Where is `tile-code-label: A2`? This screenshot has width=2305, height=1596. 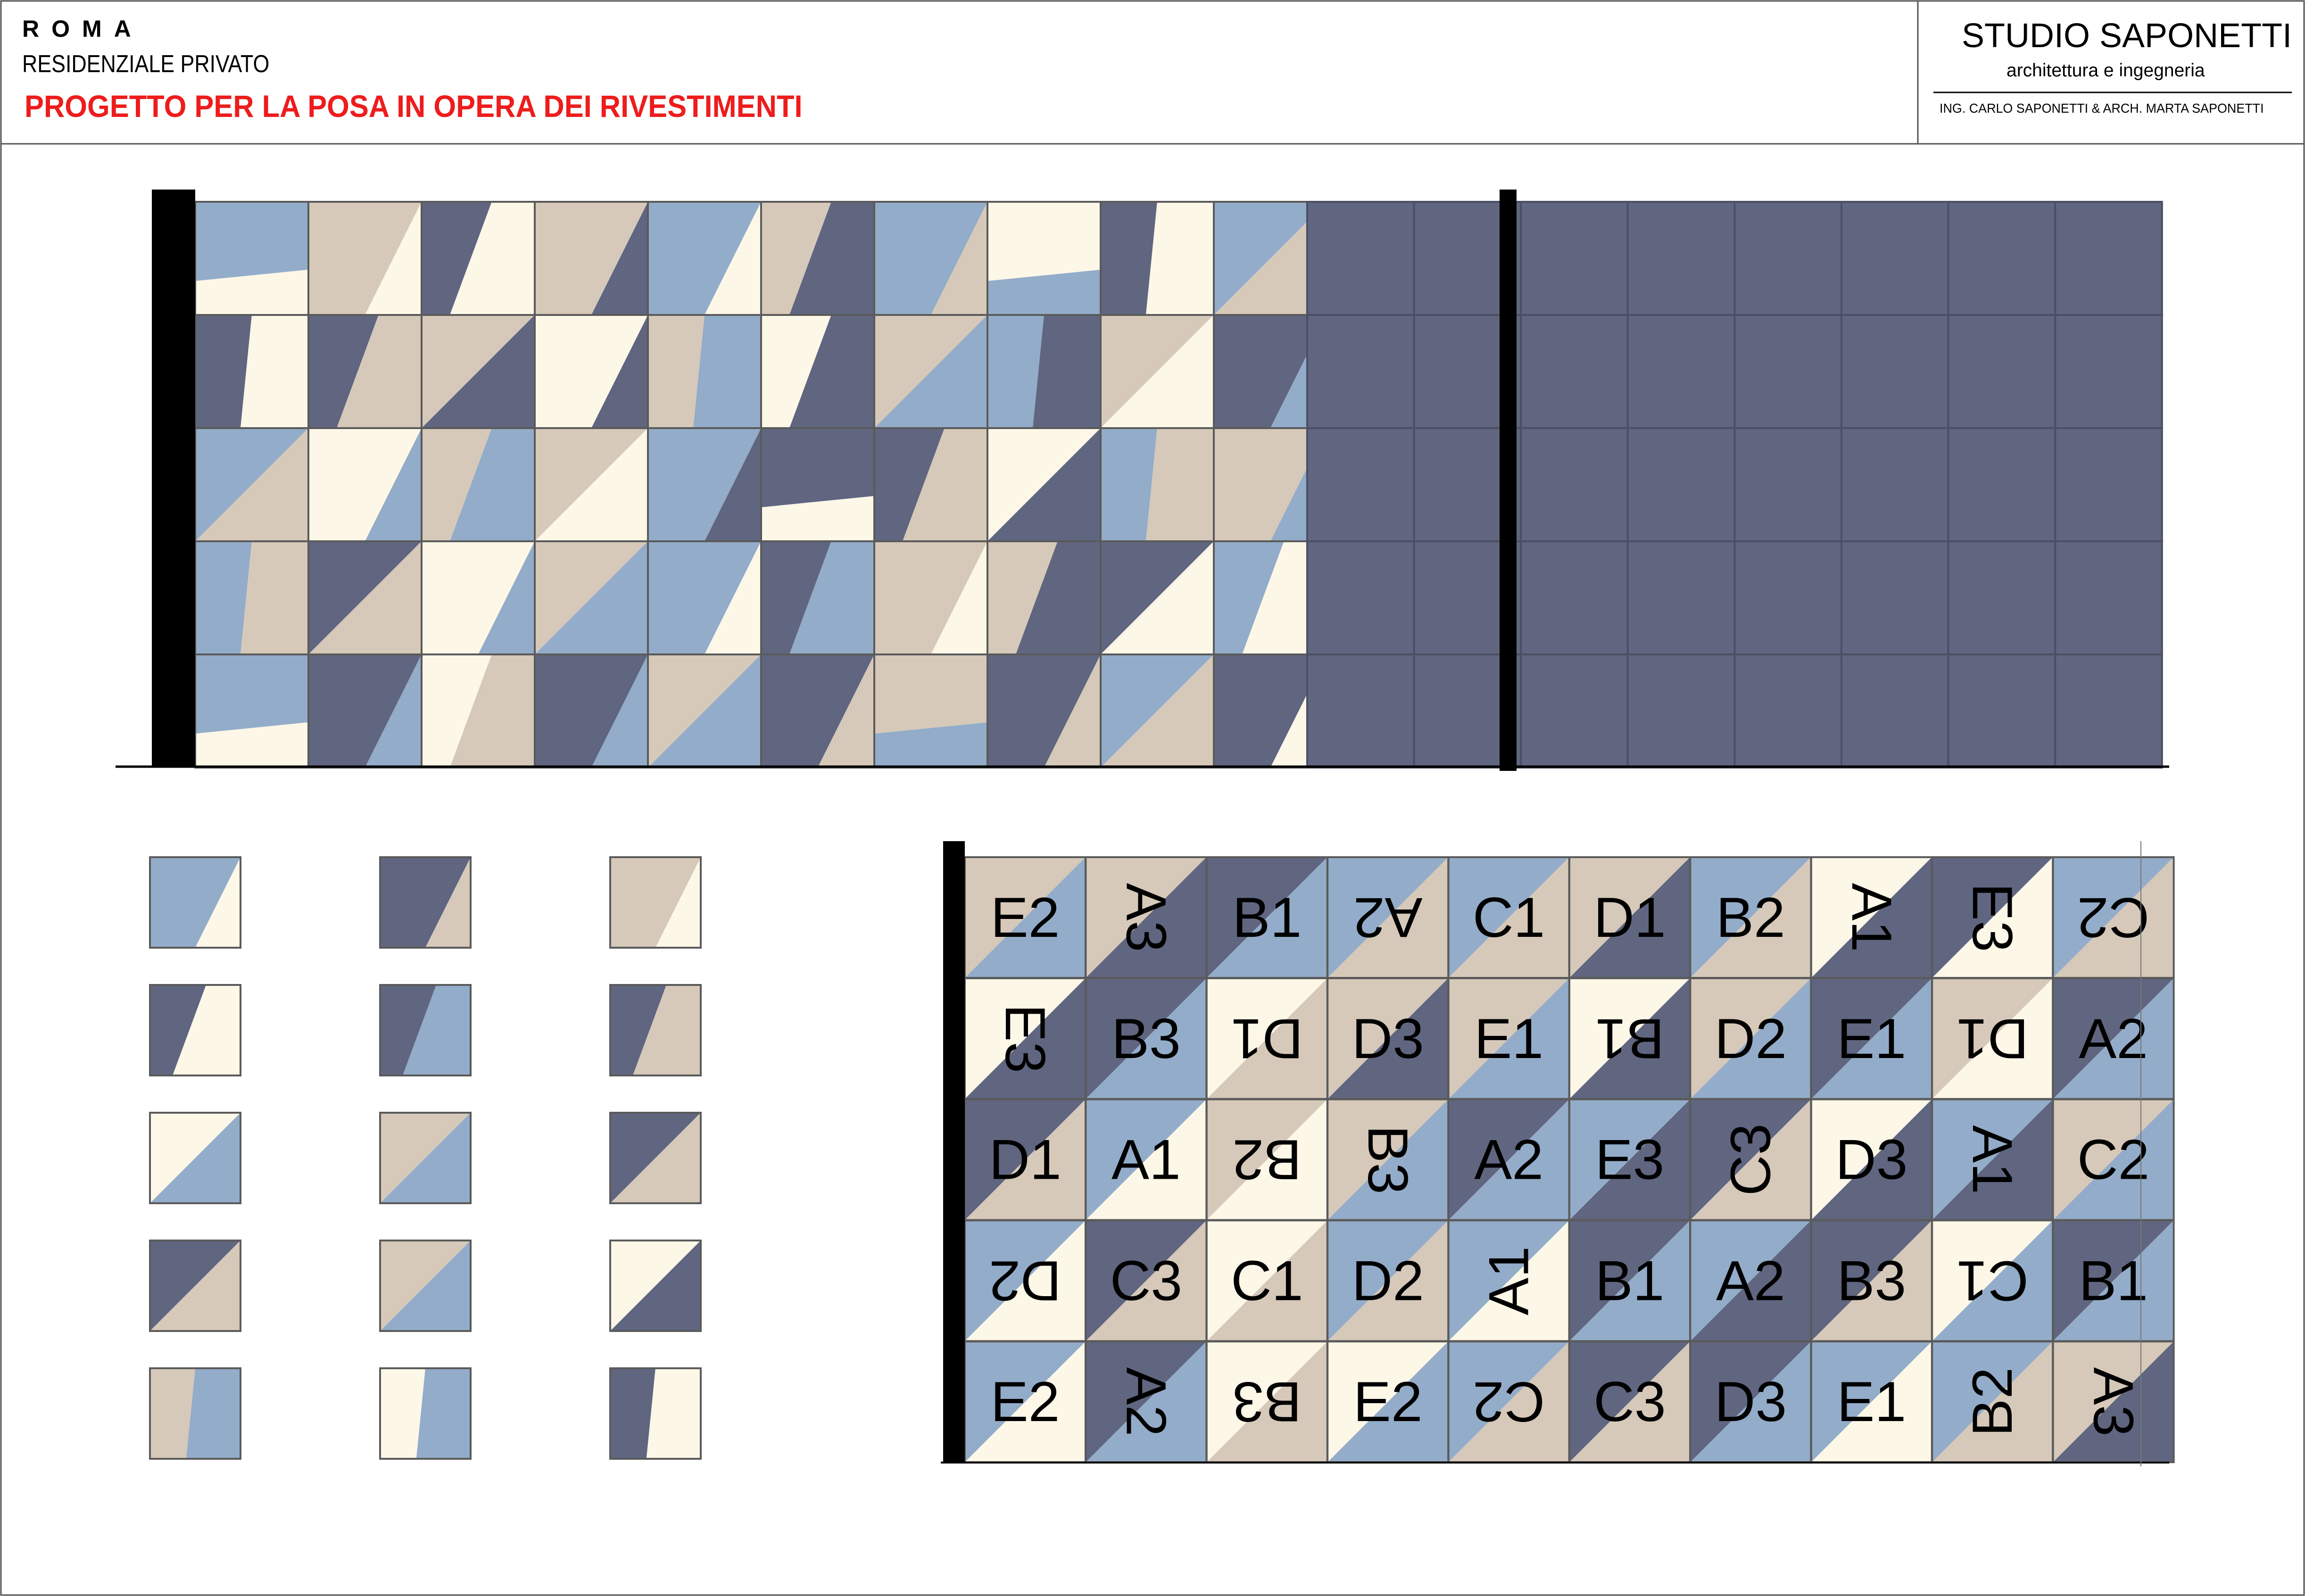 tile-code-label: A2 is located at coordinates (1146, 1402).